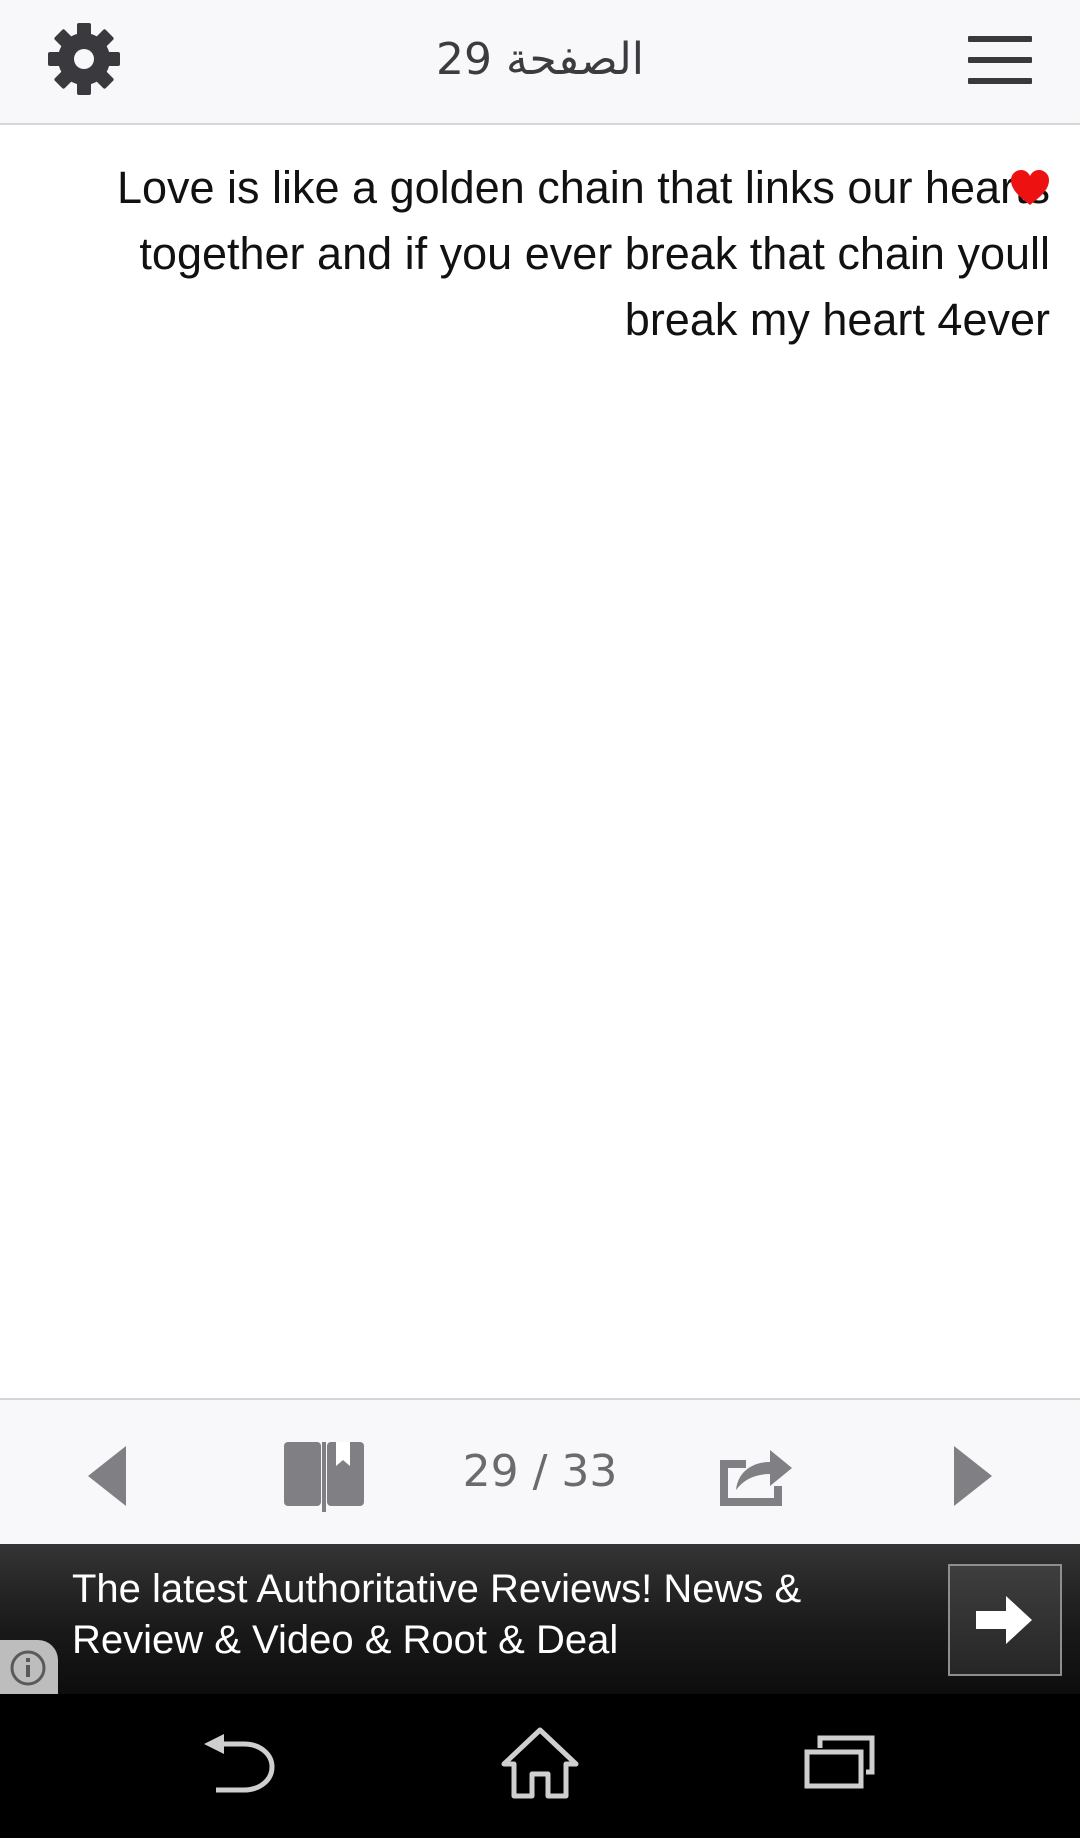 This screenshot has height=1838, width=1080. Describe the element at coordinates (84, 59) in the screenshot. I see `gear-icon` at that location.